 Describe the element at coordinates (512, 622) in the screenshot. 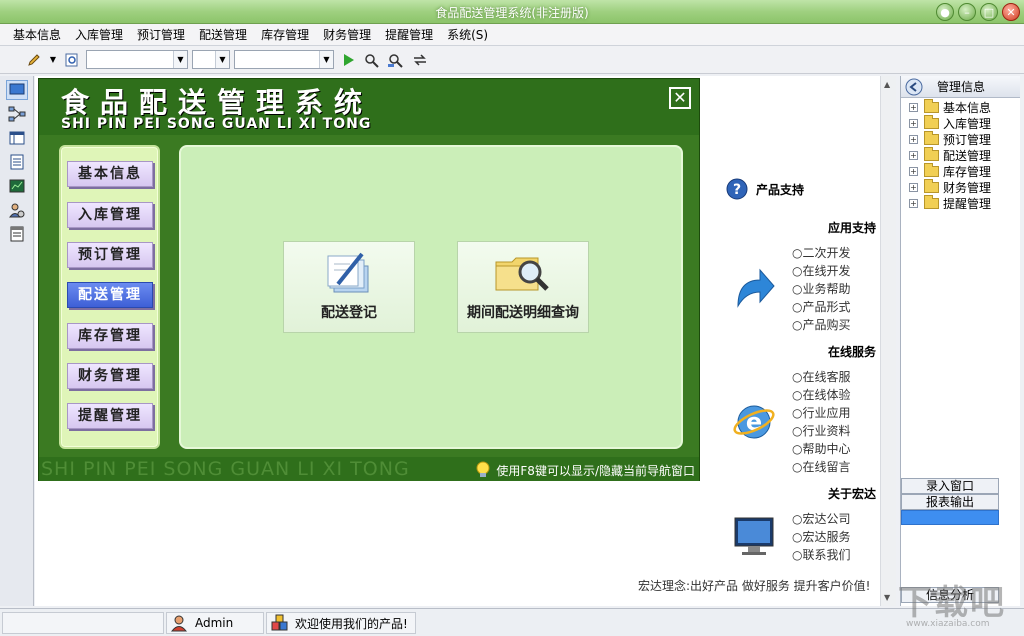

I see `status-bar: Admin 欢迎使用我们的产品!` at that location.